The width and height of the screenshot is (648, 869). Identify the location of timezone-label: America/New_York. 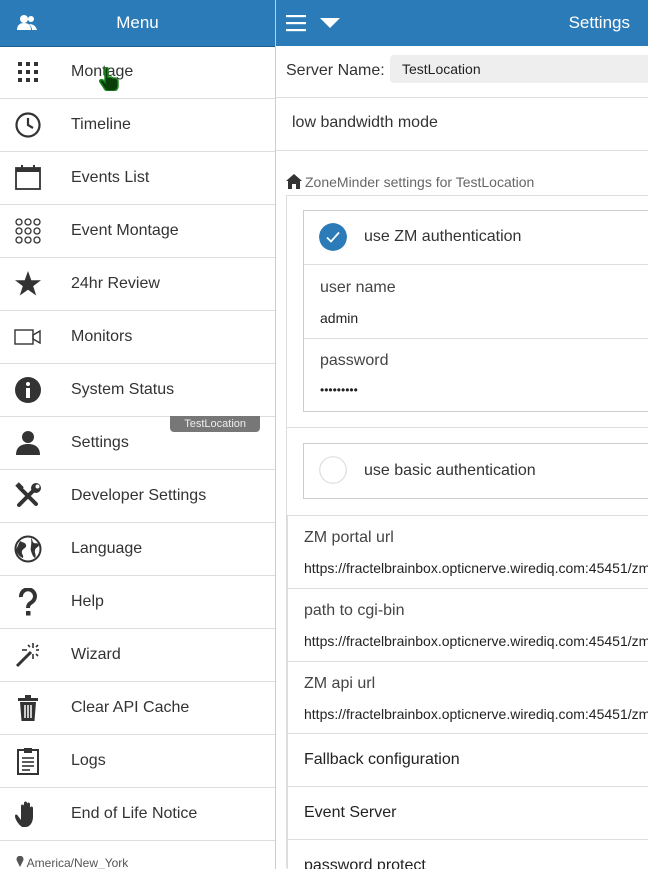
(72, 862).